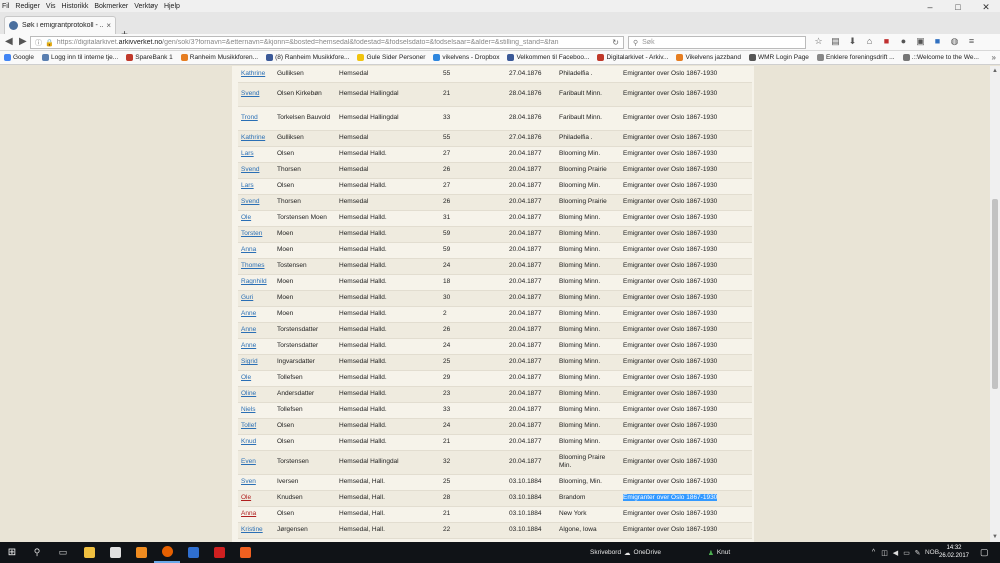 This screenshot has height=563, width=1000. I want to click on user-tray: ♟ Knut, so click(719, 552).